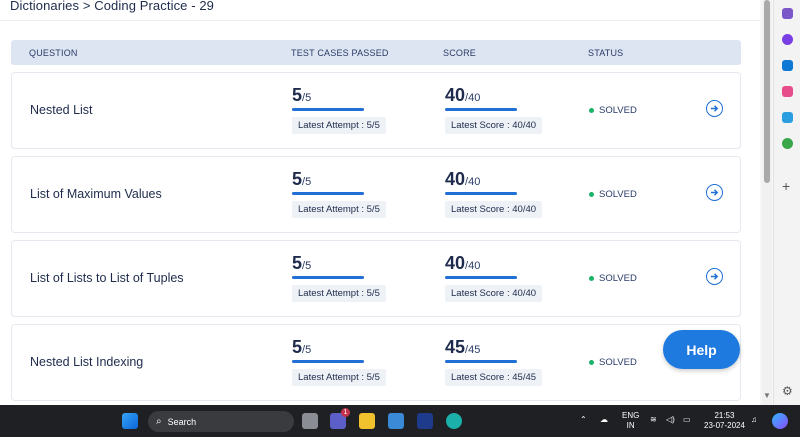 Image resolution: width=800 pixels, height=437 pixels. What do you see at coordinates (112, 6) in the screenshot?
I see `breadcrumb: Dictionaries > Coding Practice - 29` at bounding box center [112, 6].